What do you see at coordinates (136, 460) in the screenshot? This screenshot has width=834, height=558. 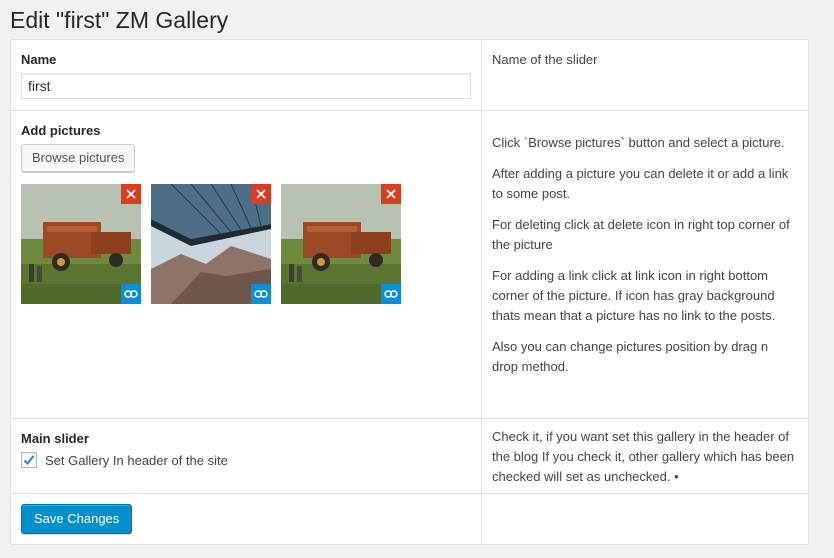 I see `set-gallery-header-label: Set Gallery In header of the site` at bounding box center [136, 460].